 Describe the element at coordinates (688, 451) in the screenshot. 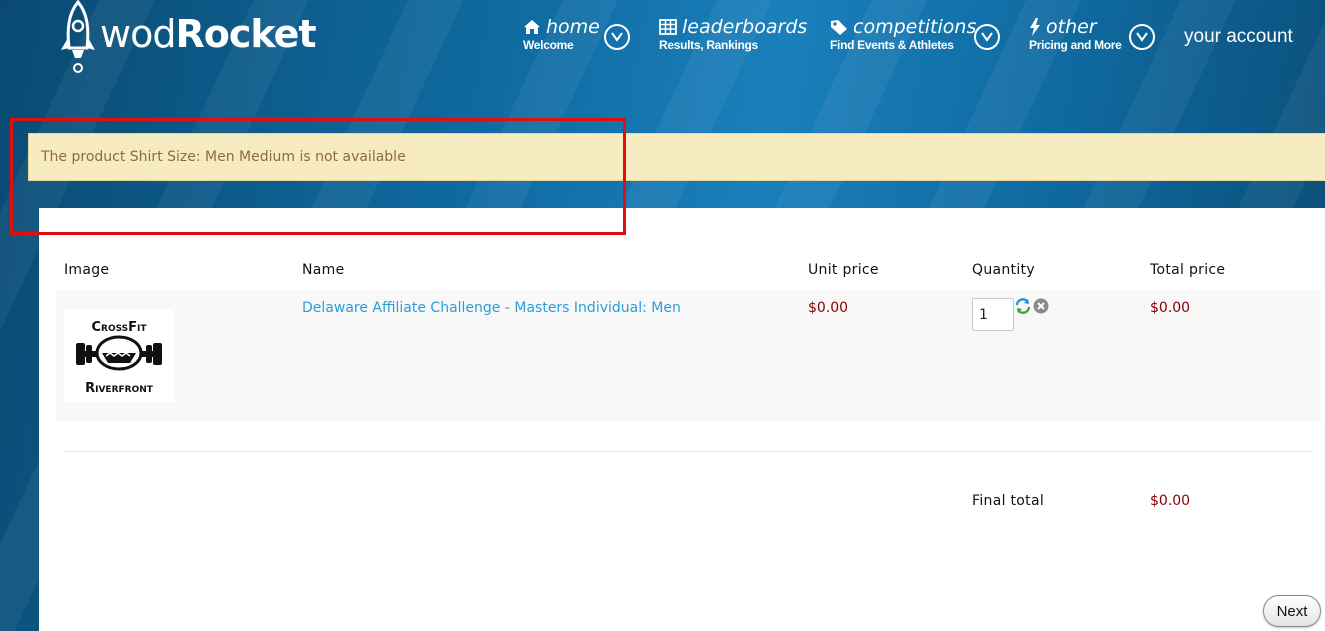

I see `divider` at that location.